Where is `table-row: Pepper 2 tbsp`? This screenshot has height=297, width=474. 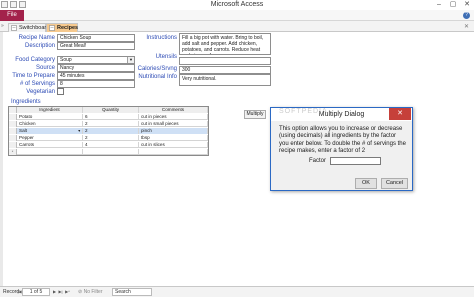 table-row: Pepper 2 tbsp is located at coordinates (108, 138).